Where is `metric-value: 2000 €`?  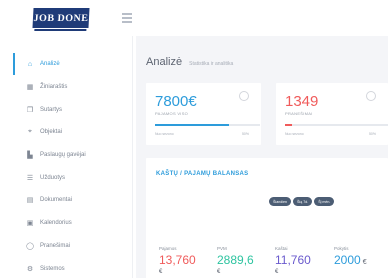
metric-value: 2000 € is located at coordinates (350, 260).